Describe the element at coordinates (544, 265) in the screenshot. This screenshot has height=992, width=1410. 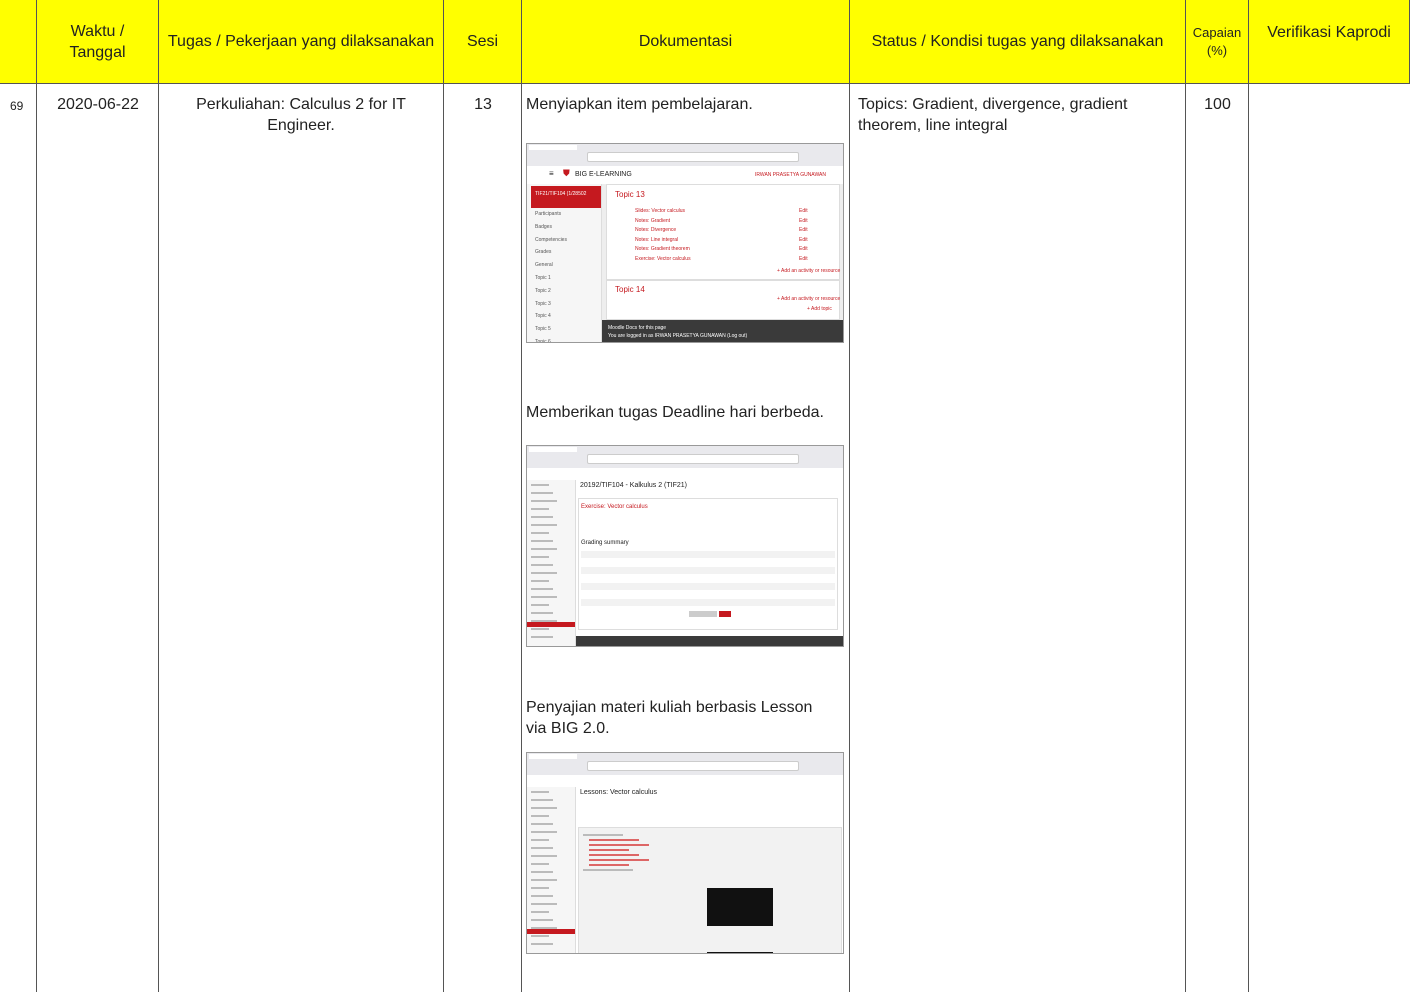
I see `sidebar-item: General` at that location.